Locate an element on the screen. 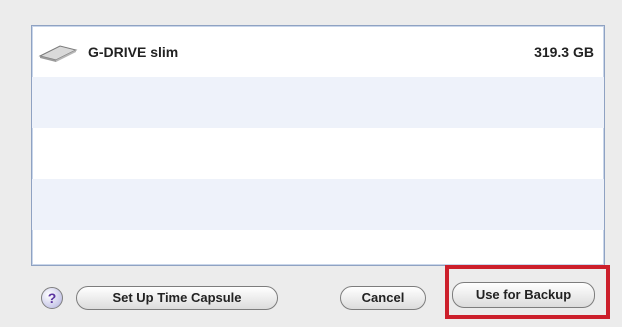 The image size is (622, 327). help-button: ? is located at coordinates (52, 298).